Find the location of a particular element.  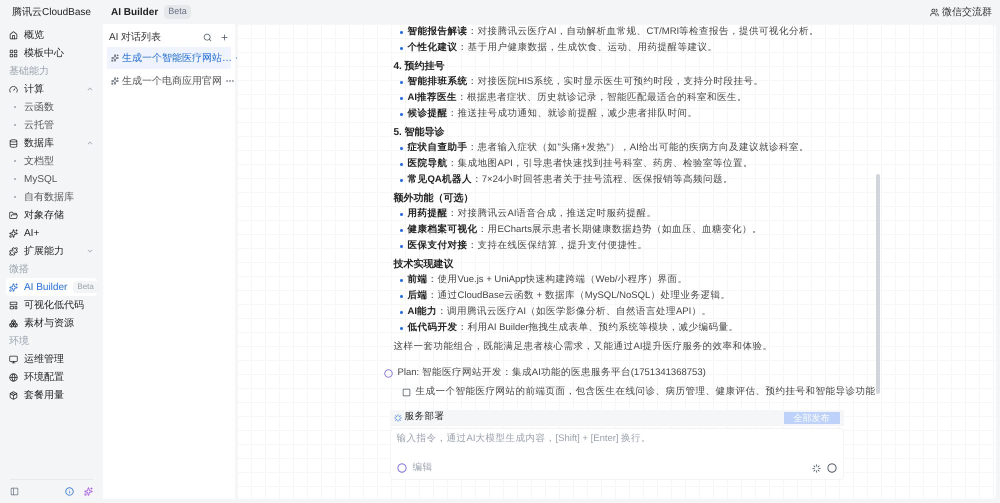

section-label: 基础能力 is located at coordinates (29, 71).